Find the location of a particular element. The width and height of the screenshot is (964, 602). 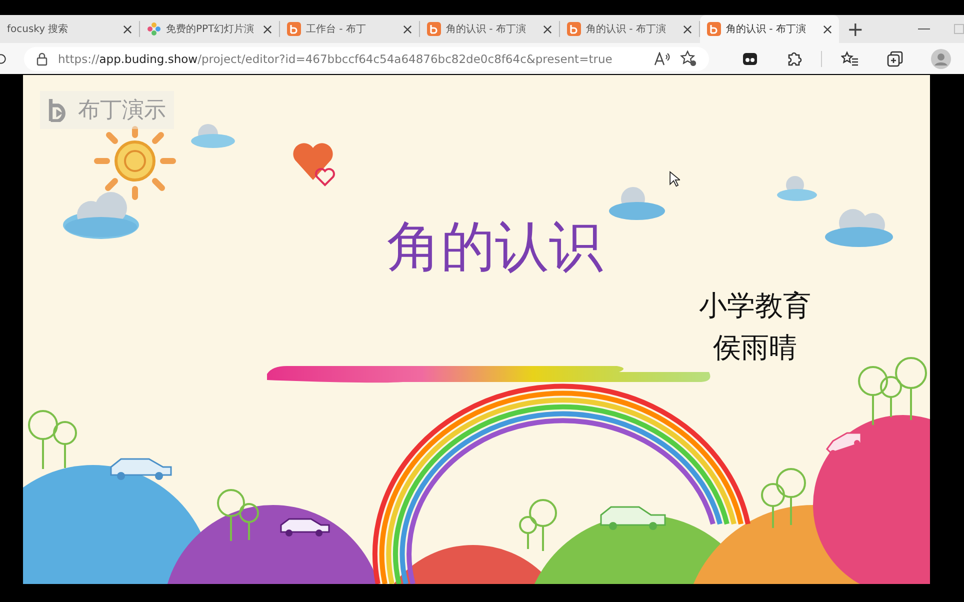

address-field: https://app.buding.show/project/editor?id=467bbccf64c54a64876bc82de0c8f64c&present=true is located at coordinates (366, 58).